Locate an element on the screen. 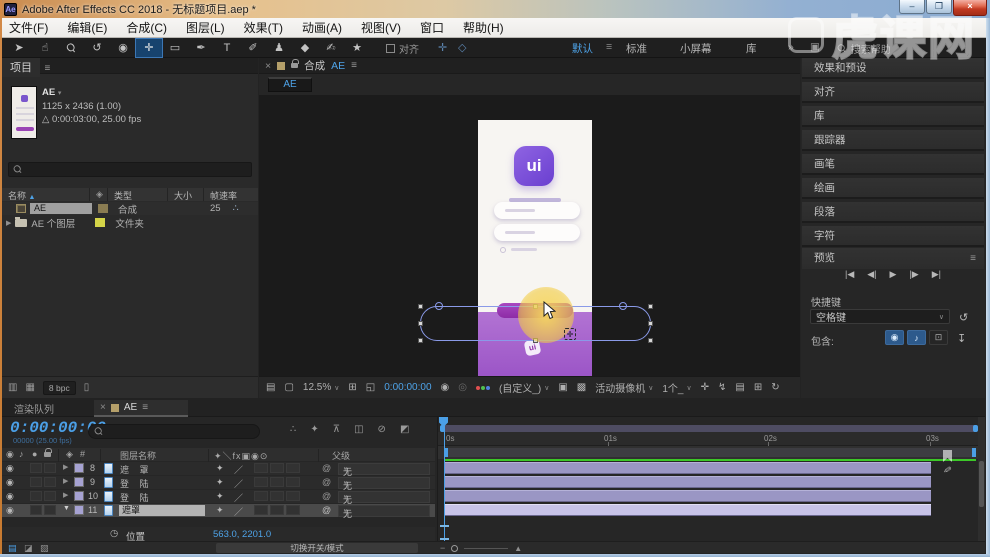 The height and width of the screenshot is (557, 990). panel-preview: 预览 ≡ is located at coordinates (893, 258).